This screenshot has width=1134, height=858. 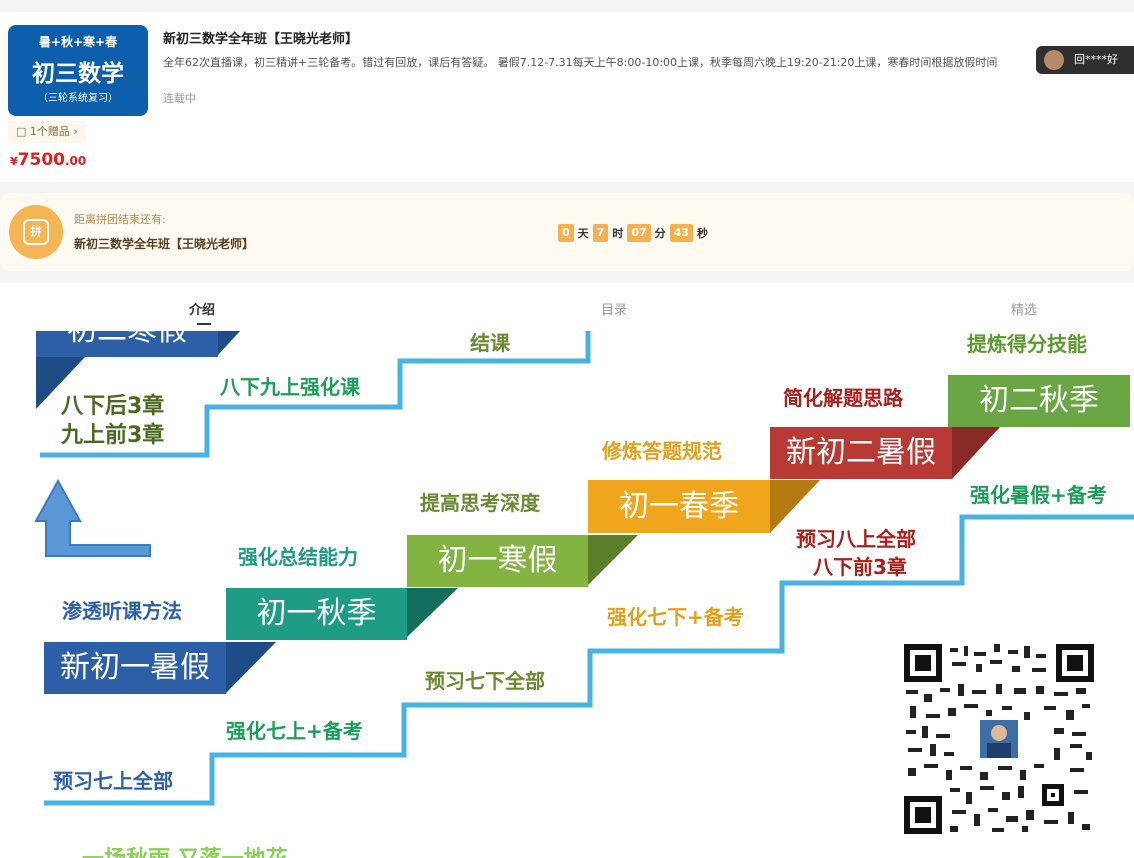 I want to click on stage-content-4: 强化七下+备考, so click(x=675, y=617).